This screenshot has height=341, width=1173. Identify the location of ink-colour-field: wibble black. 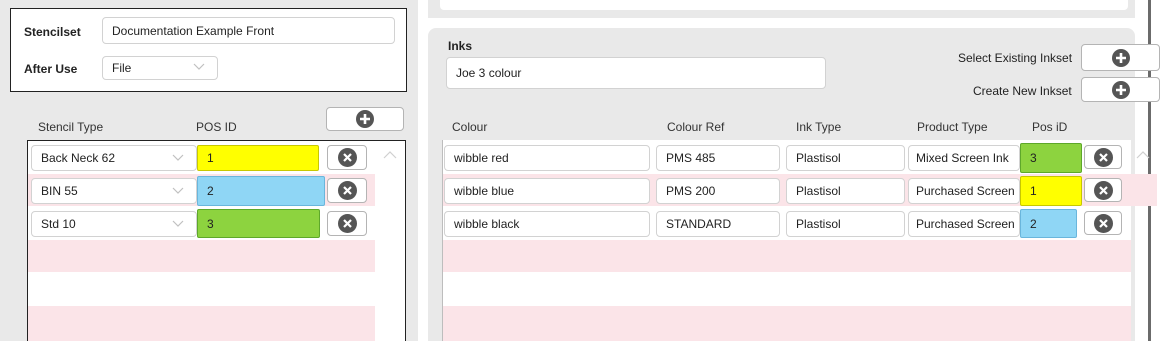
(547, 224).